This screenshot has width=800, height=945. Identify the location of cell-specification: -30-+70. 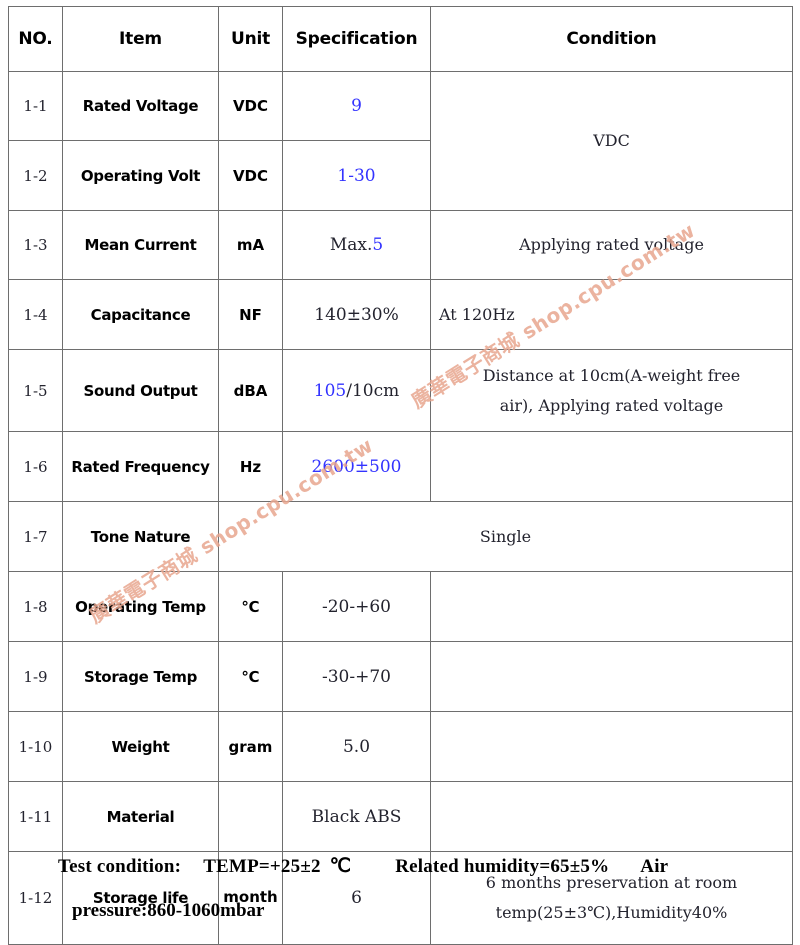
(356, 676).